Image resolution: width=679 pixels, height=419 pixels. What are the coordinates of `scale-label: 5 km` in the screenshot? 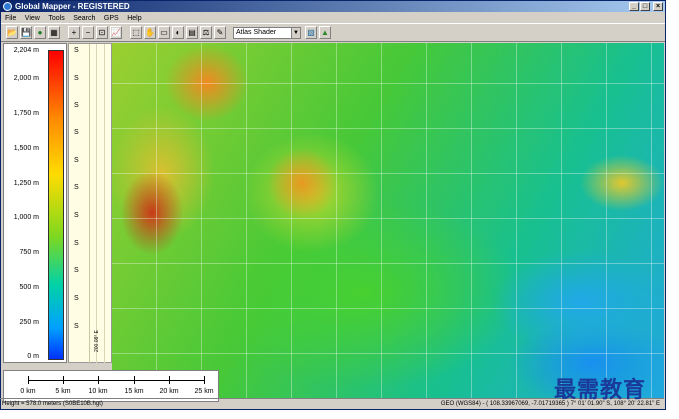 It's located at (63, 391).